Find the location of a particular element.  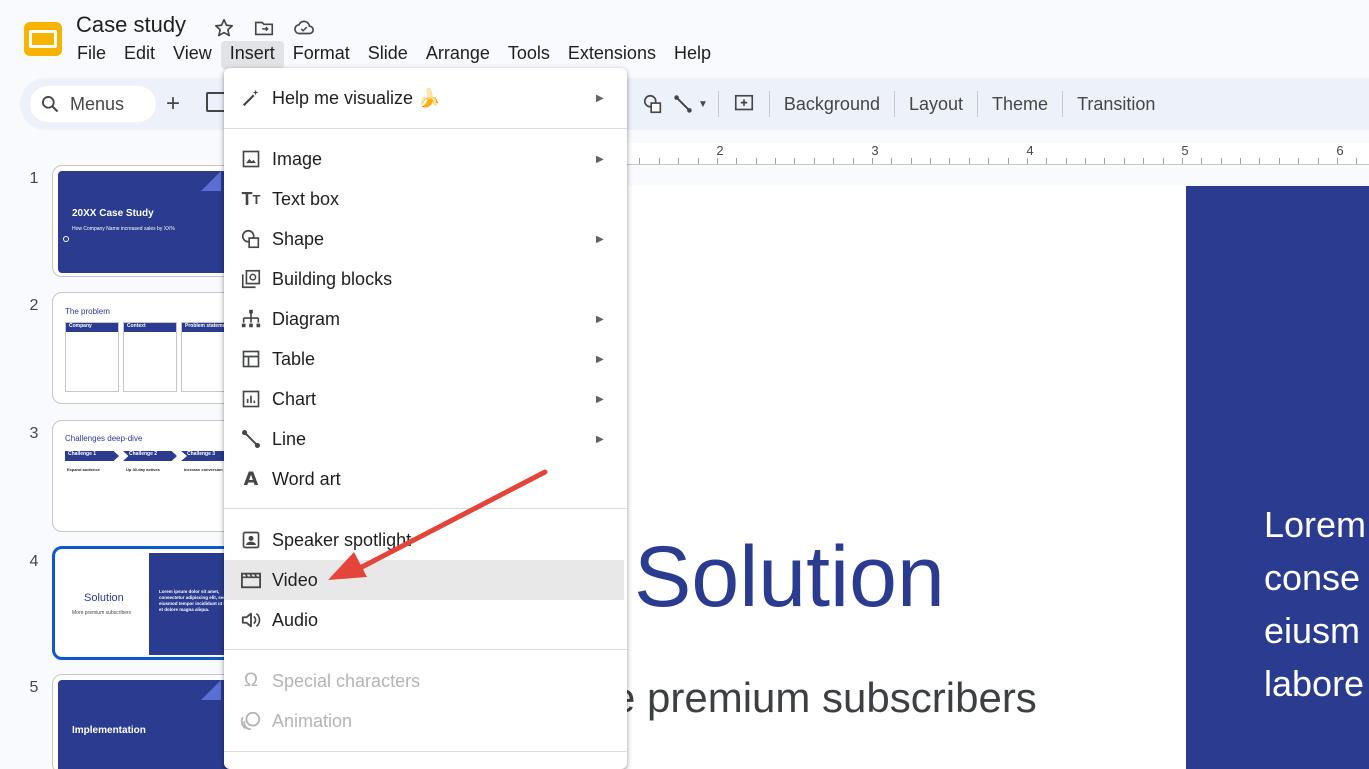

thumb-title: The problem is located at coordinates (87, 311).